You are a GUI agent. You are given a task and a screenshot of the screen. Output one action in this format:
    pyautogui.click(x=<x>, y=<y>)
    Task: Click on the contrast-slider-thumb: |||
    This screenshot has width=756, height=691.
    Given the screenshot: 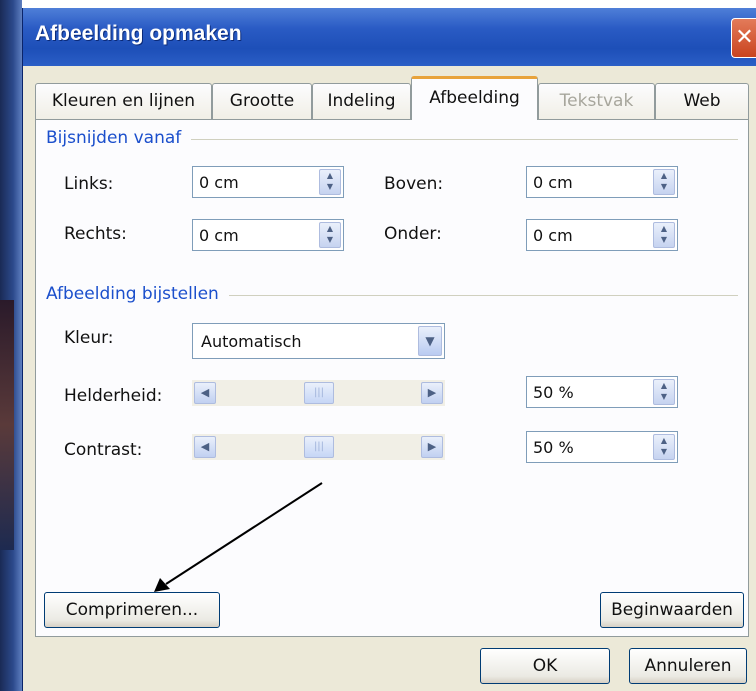 What is the action you would take?
    pyautogui.click(x=319, y=447)
    